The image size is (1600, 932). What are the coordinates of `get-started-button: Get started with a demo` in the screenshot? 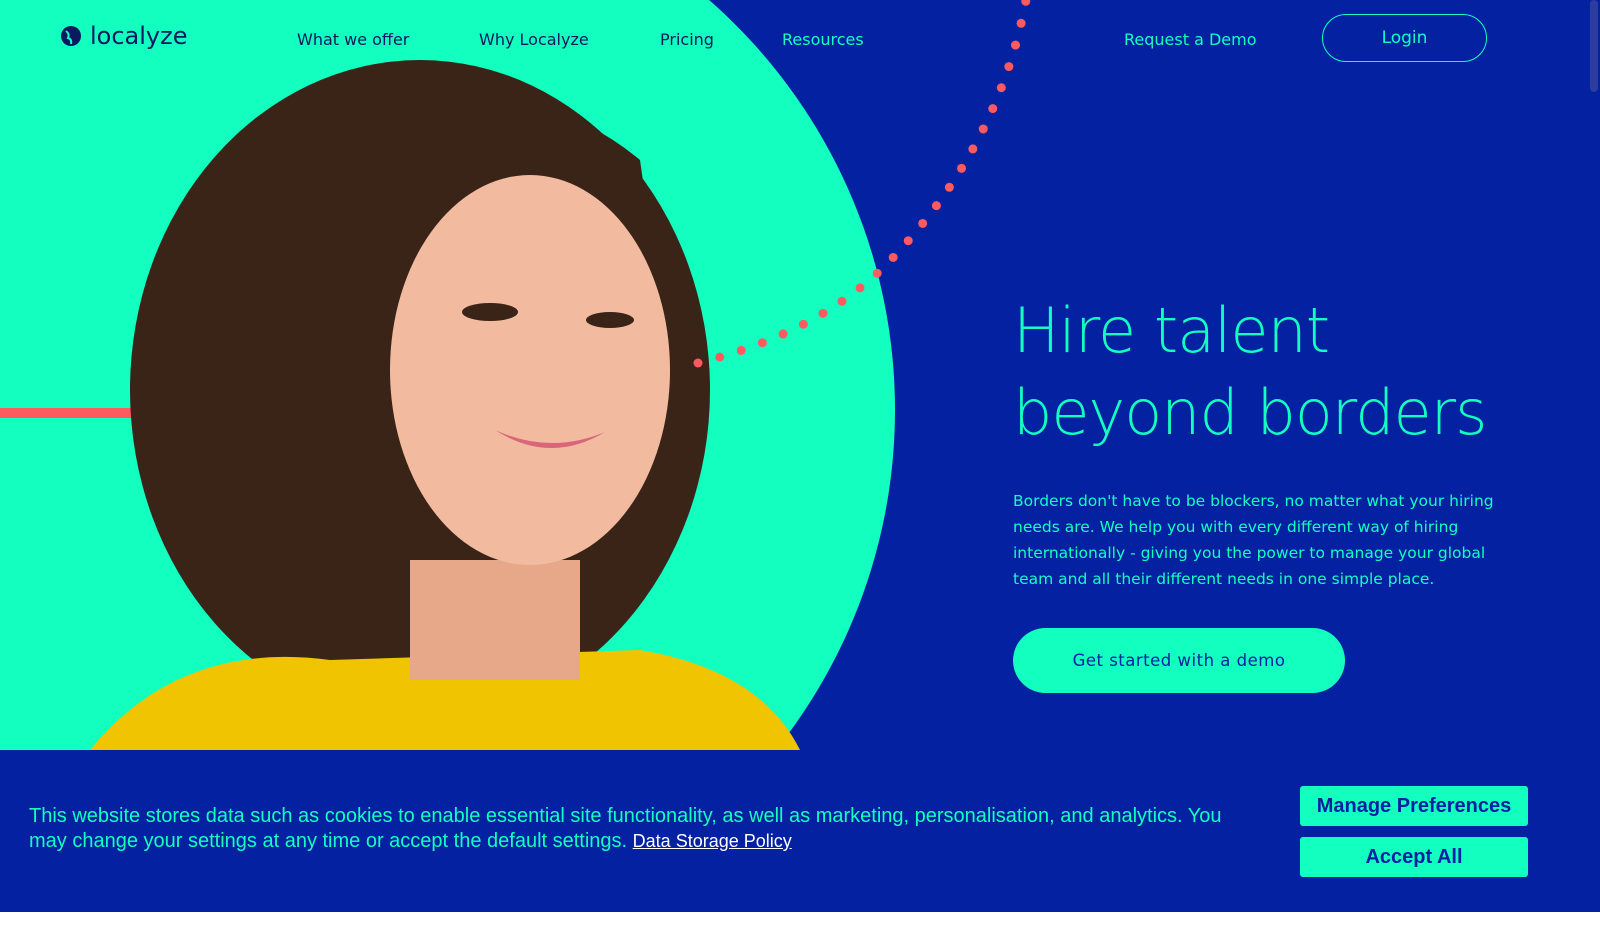 It's located at (1179, 660).